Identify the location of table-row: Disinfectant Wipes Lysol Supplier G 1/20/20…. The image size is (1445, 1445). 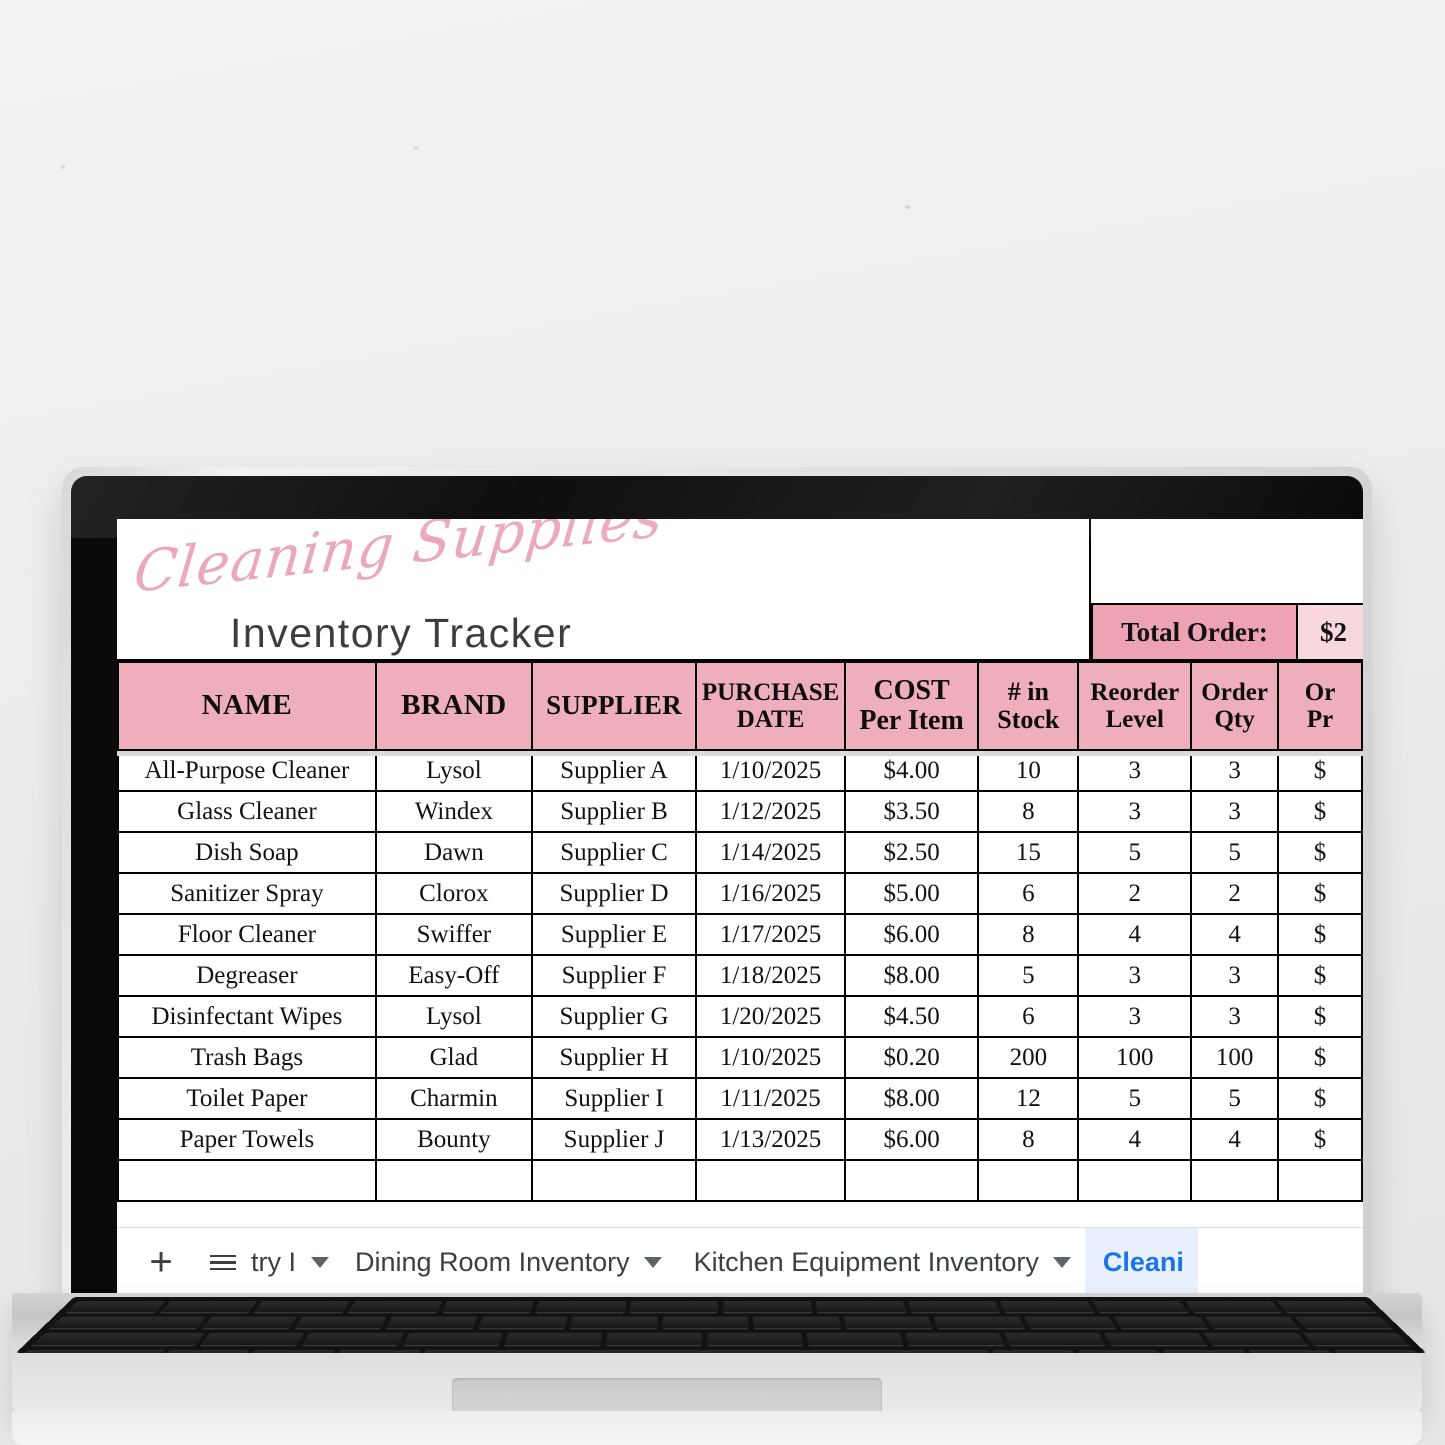
(740, 1016).